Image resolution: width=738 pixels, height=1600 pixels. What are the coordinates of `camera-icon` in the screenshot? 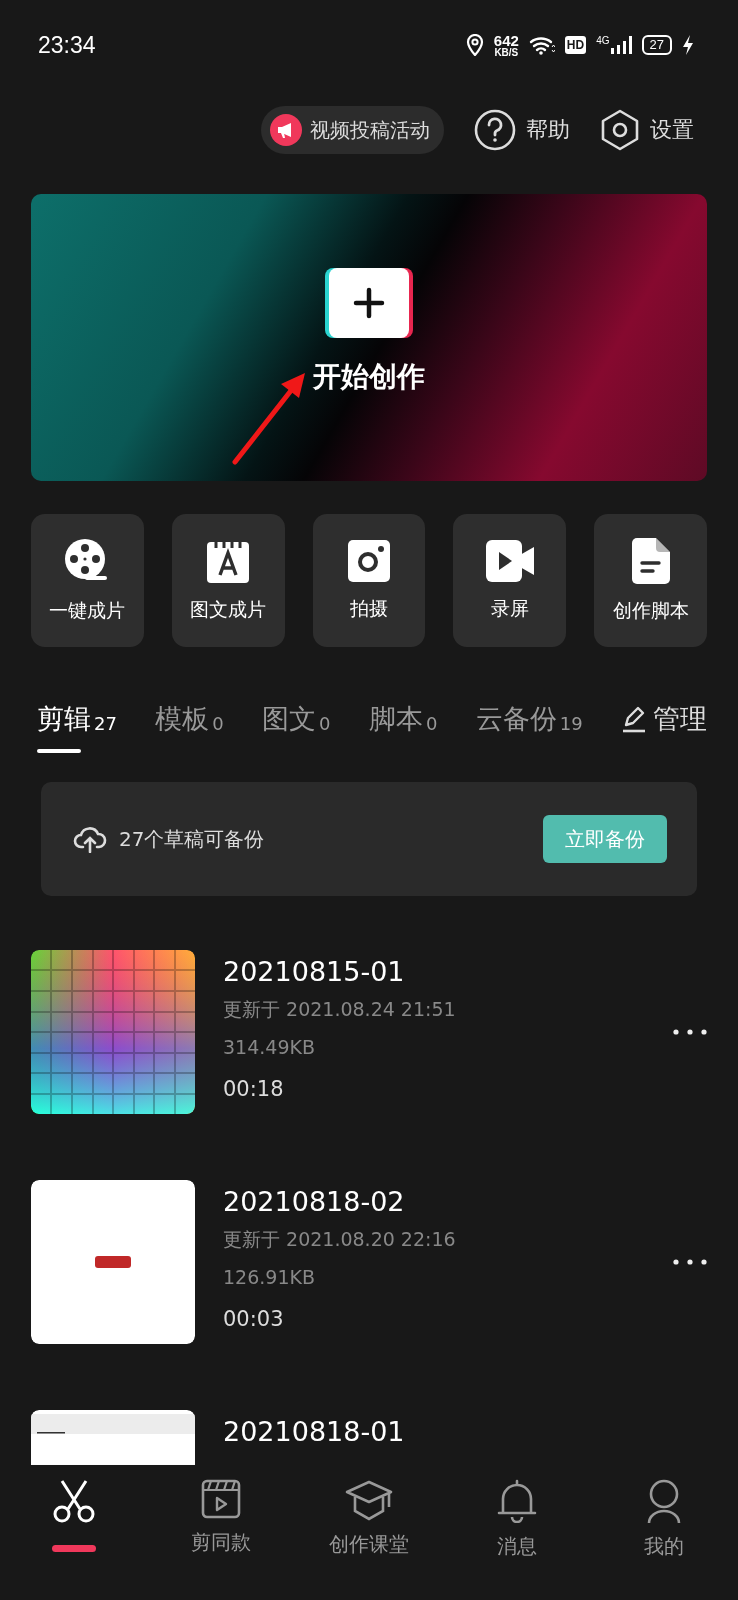 It's located at (369, 560).